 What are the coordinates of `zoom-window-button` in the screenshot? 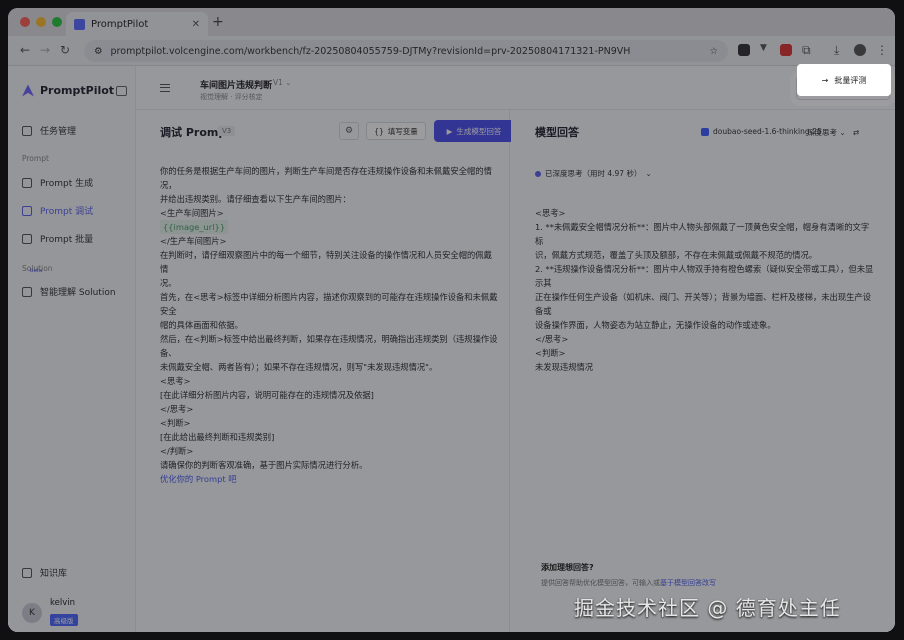 It's located at (57, 22).